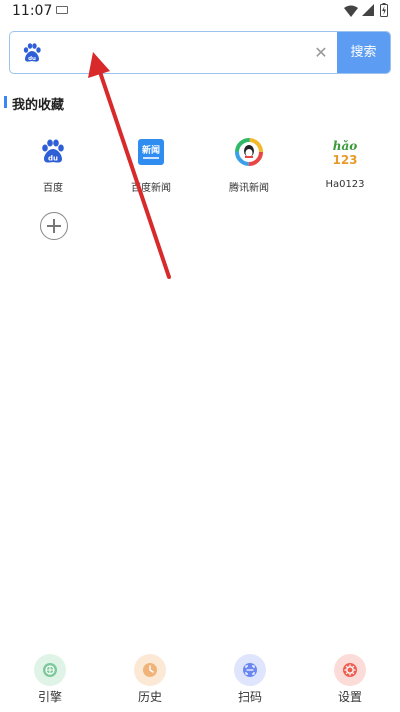 The width and height of the screenshot is (400, 712). I want to click on favorite-label: 腾讯新闻, so click(249, 188).